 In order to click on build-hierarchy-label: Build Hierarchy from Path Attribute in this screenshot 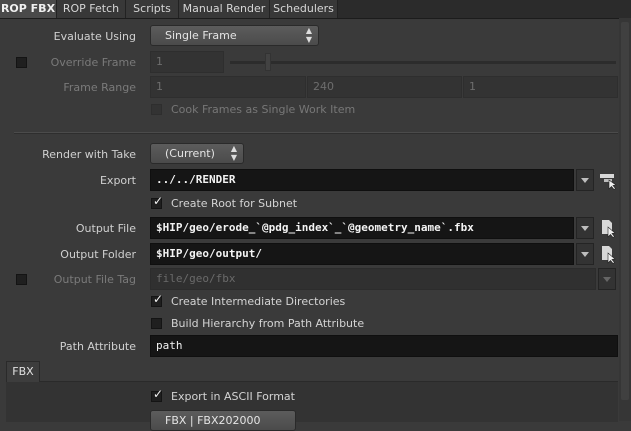, I will do `click(268, 323)`.